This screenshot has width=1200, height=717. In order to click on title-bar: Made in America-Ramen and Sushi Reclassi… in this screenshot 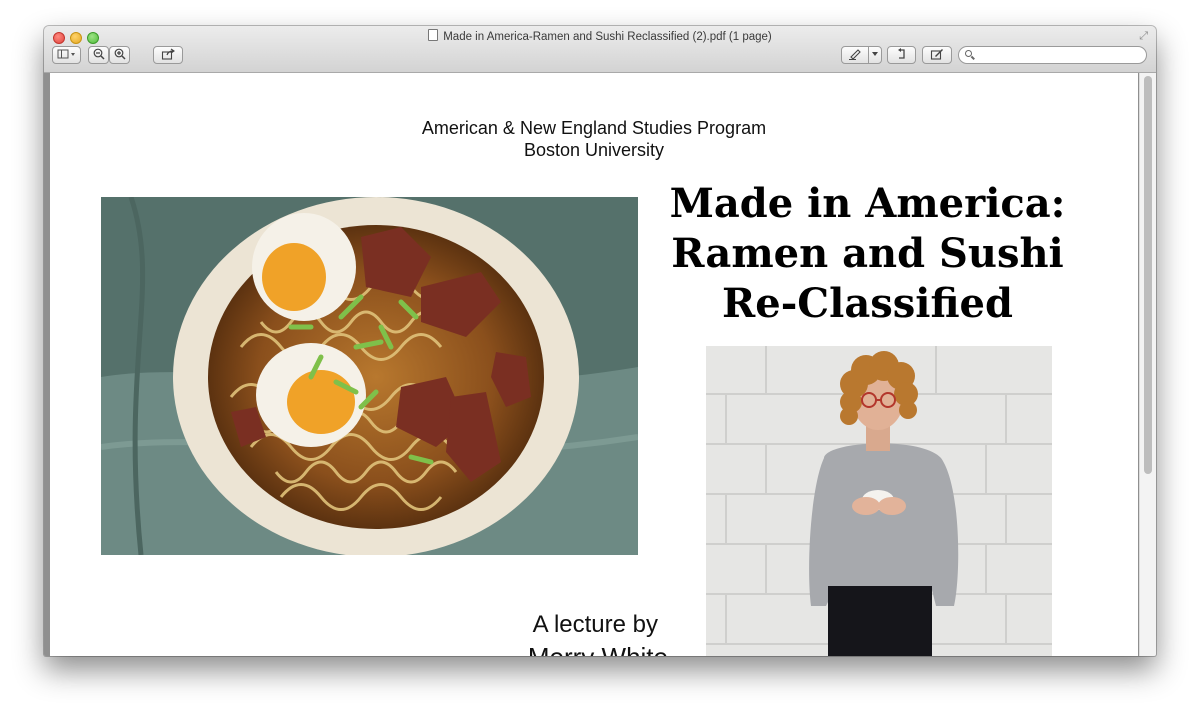, I will do `click(600, 49)`.